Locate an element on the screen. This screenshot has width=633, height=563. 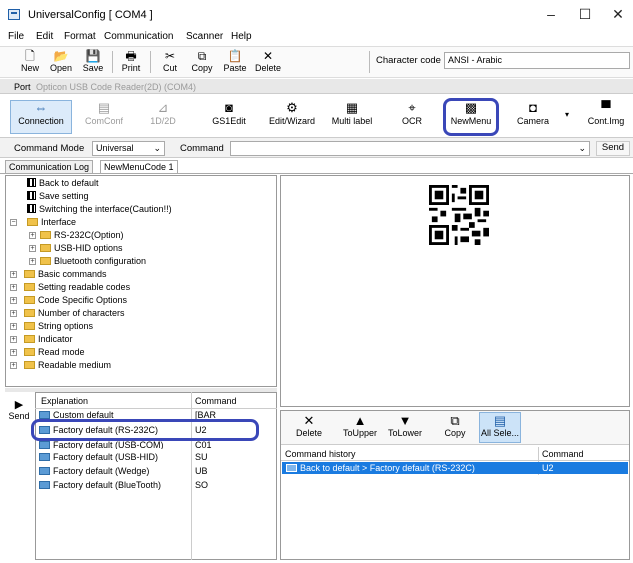
print-button: 🖶 Print is located at coordinates (131, 63).